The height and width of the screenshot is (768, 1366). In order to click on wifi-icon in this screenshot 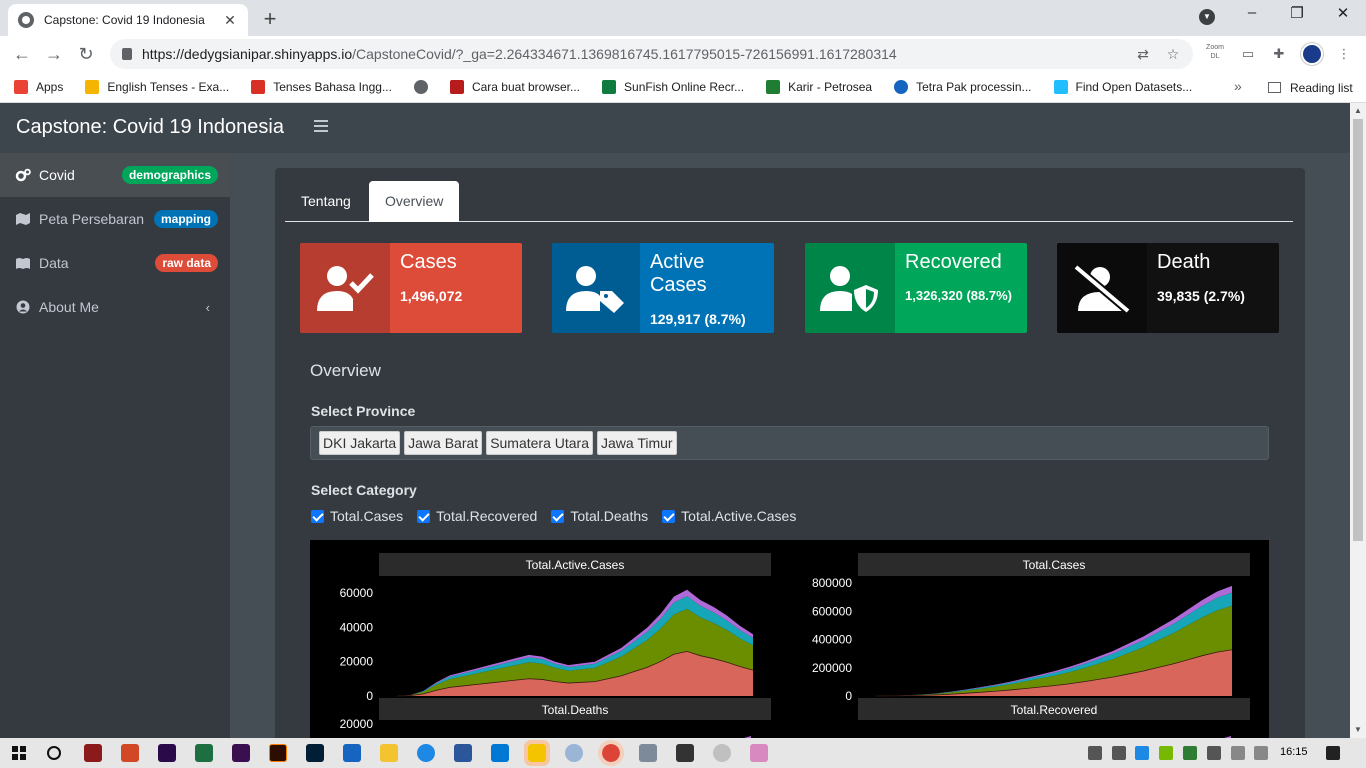, I will do `click(1238, 753)`.